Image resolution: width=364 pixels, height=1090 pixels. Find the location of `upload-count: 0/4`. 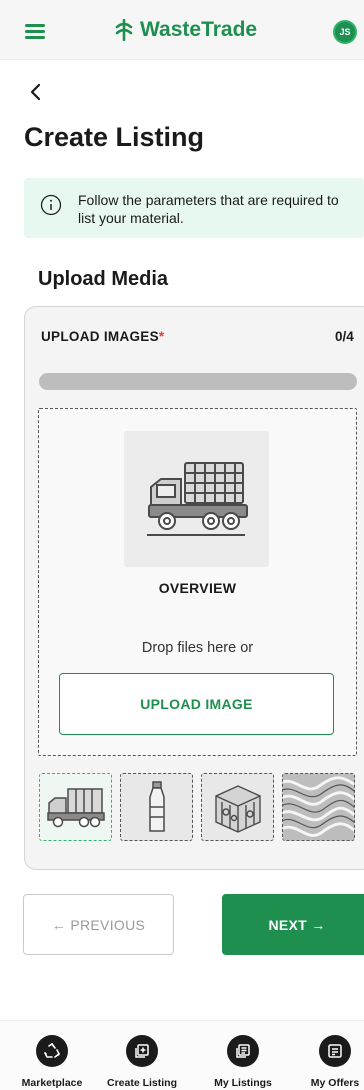

upload-count: 0/4 is located at coordinates (344, 336).